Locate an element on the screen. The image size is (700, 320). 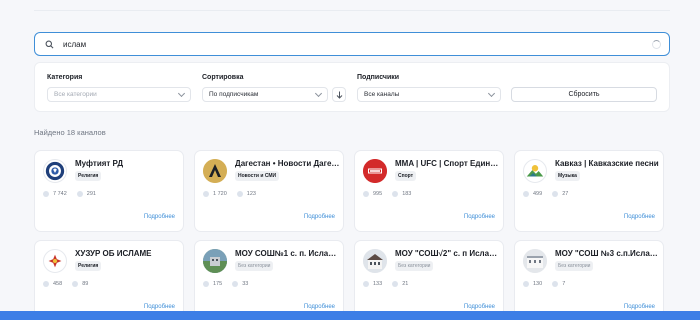
subscribers-count: 175 is located at coordinates (218, 284).